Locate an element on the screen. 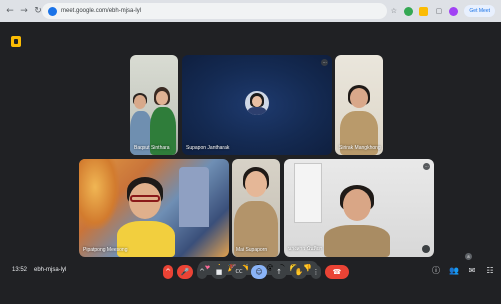  participant-tile: ⋯ Supapon Jantharak is located at coordinates (257, 105).